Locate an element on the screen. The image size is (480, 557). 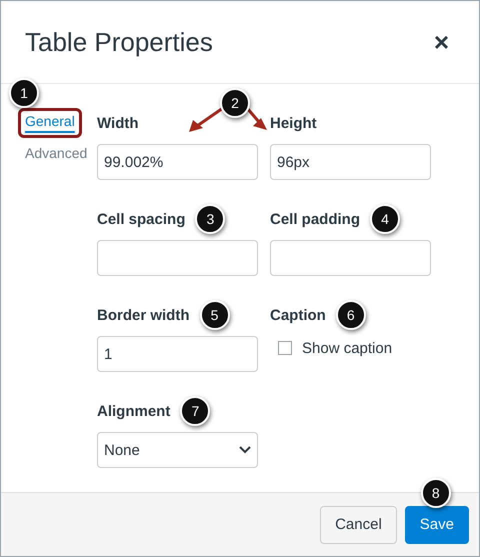
tab: General is located at coordinates (50, 123).